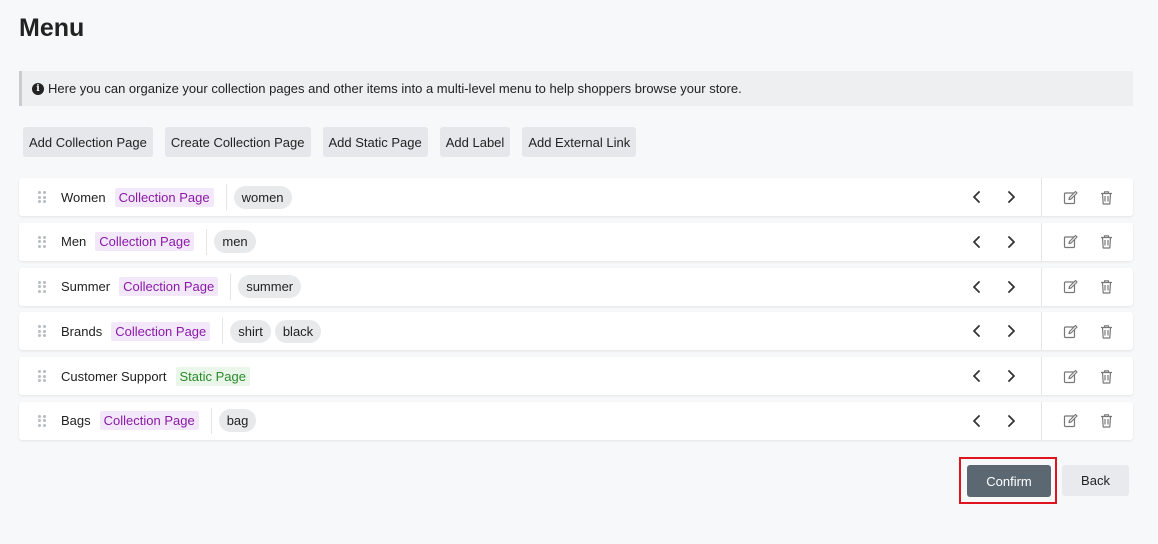  Describe the element at coordinates (76, 421) in the screenshot. I see `menu-item-name: Bags` at that location.